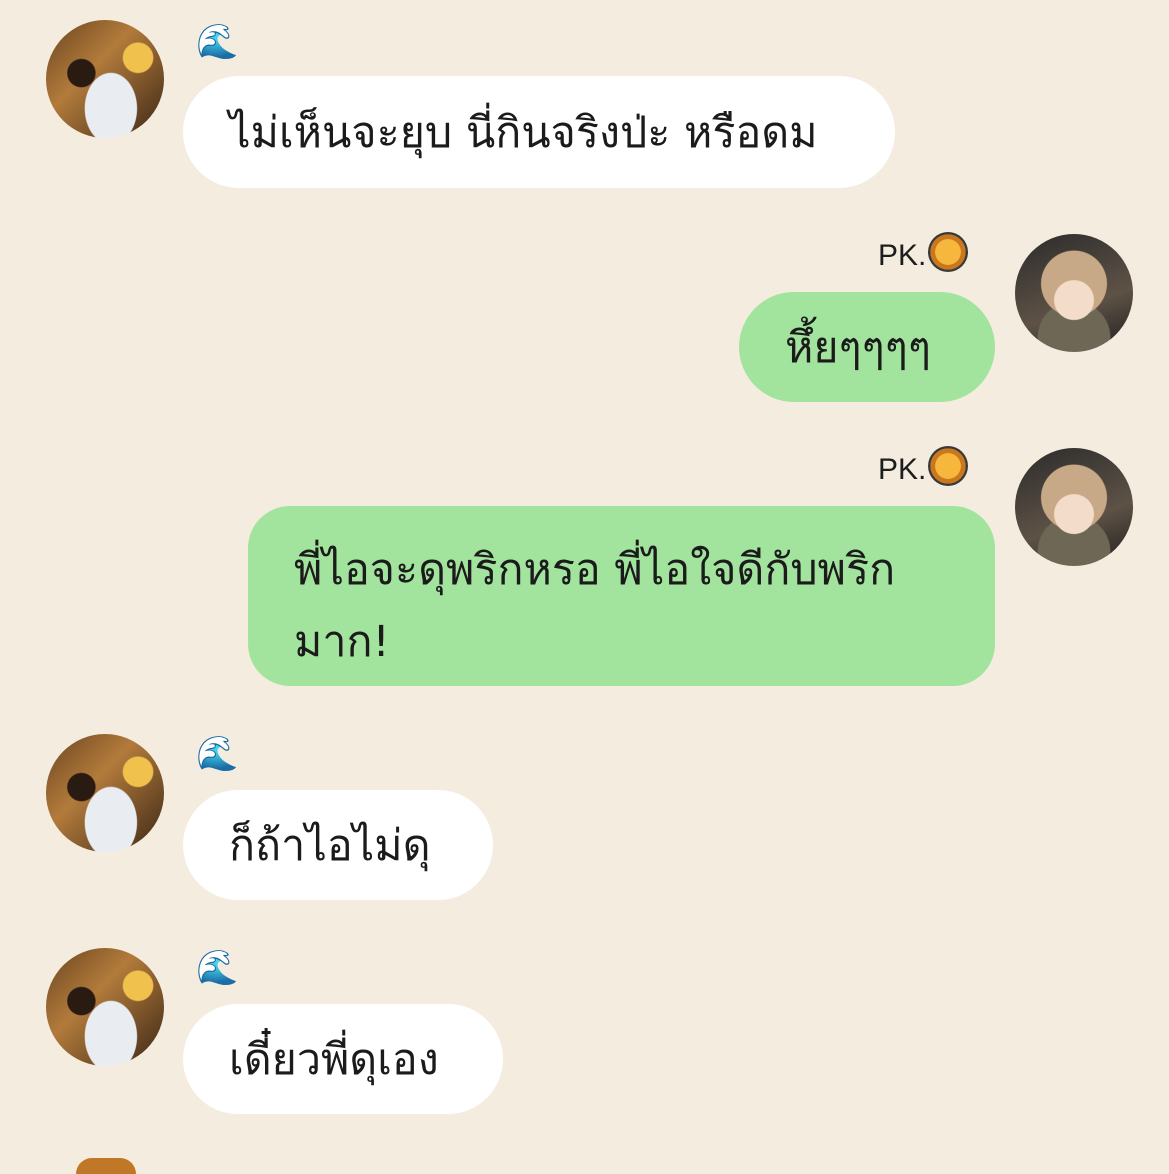 The image size is (1169, 1174). What do you see at coordinates (338, 845) in the screenshot?
I see `message-bubble-incoming: ก็ถ้าไอไม่ดุ` at bounding box center [338, 845].